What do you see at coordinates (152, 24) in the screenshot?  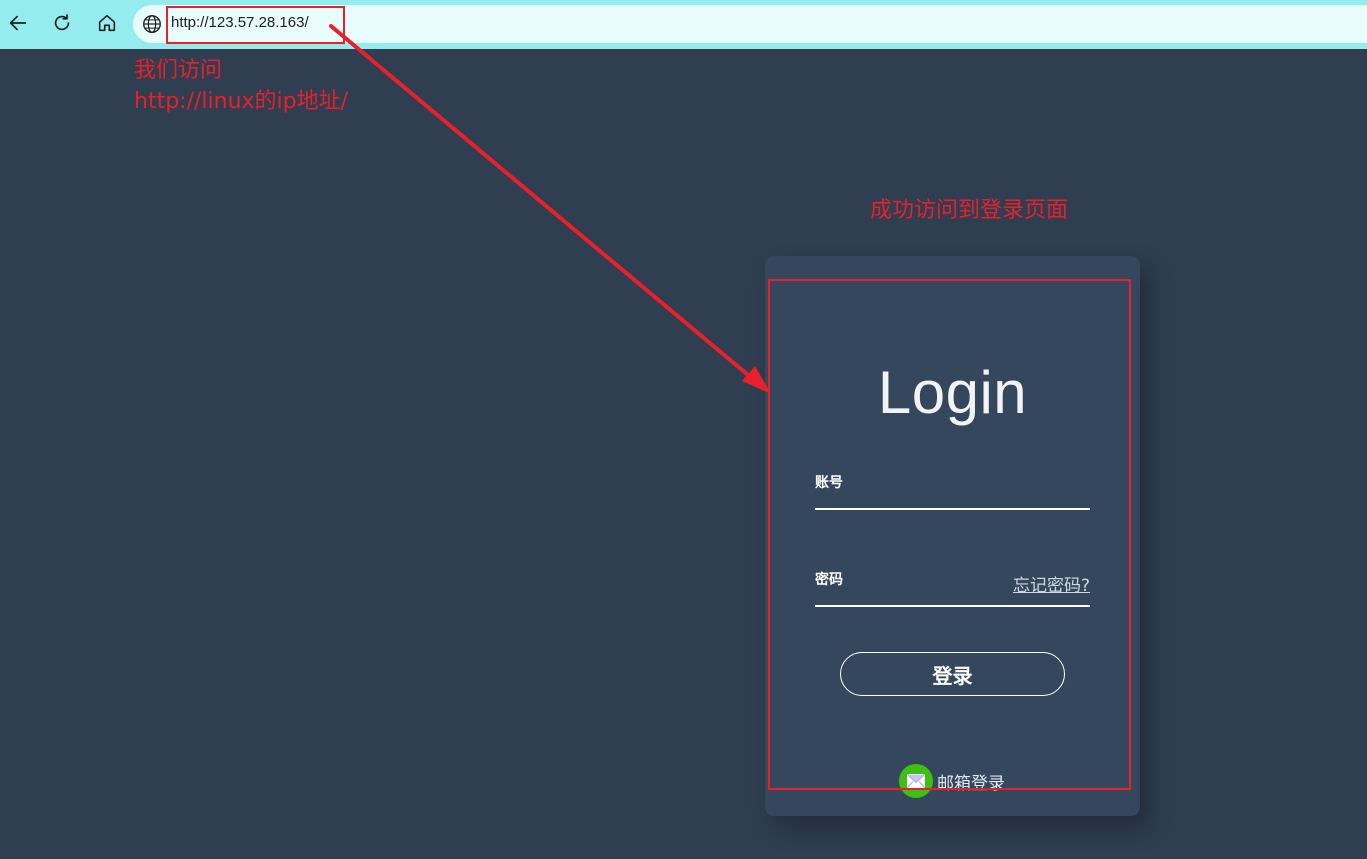 I see `globe-icon` at bounding box center [152, 24].